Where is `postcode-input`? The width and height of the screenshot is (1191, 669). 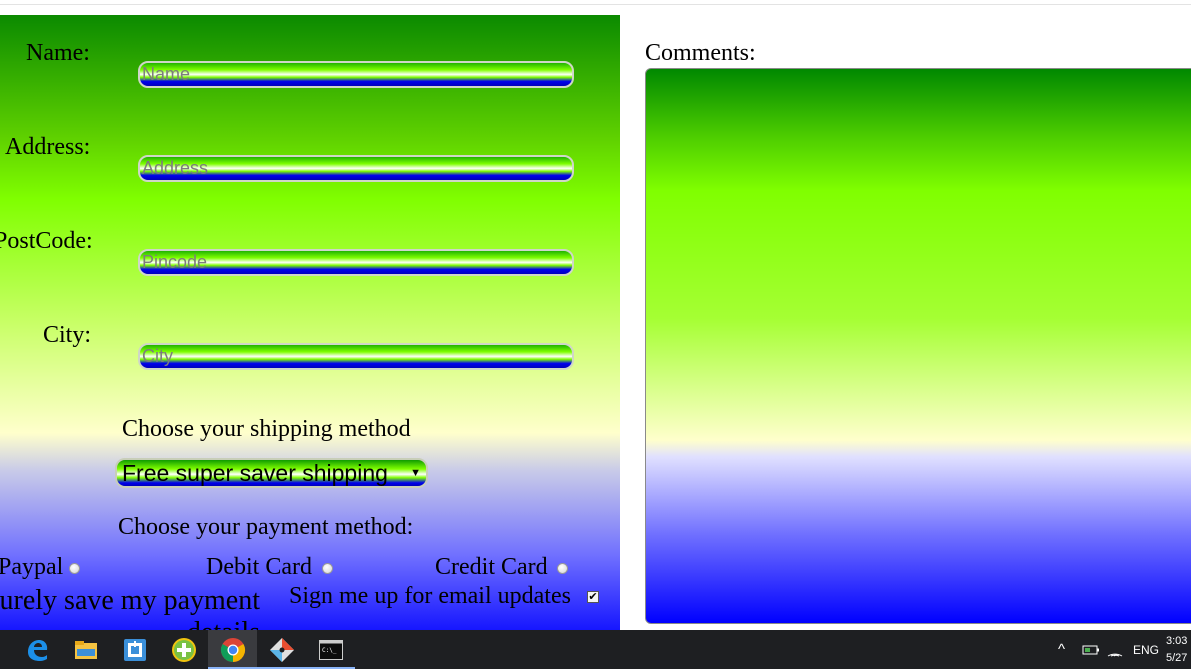
postcode-input is located at coordinates (356, 262).